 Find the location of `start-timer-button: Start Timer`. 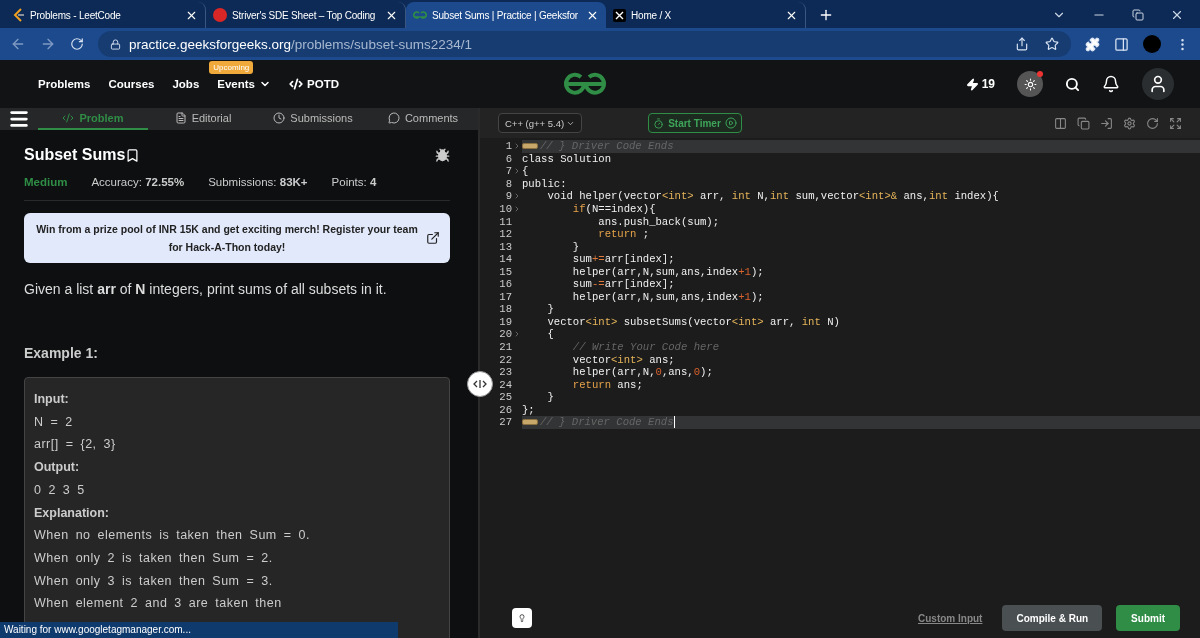

start-timer-button: Start Timer is located at coordinates (695, 123).